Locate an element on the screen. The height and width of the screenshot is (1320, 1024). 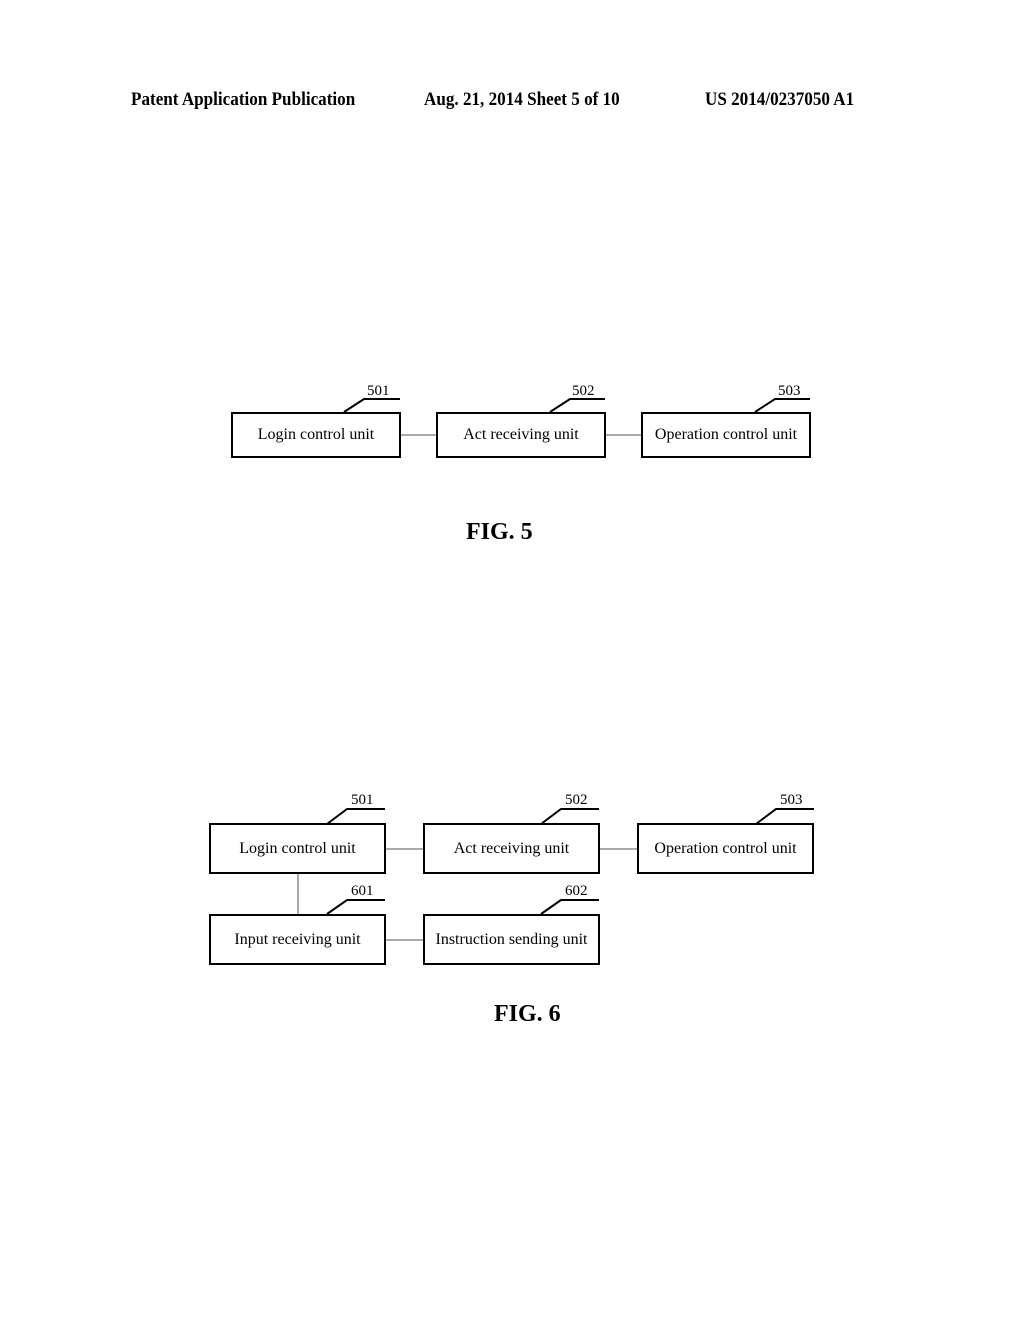
fig6-ref-501: 501 is located at coordinates (362, 800).